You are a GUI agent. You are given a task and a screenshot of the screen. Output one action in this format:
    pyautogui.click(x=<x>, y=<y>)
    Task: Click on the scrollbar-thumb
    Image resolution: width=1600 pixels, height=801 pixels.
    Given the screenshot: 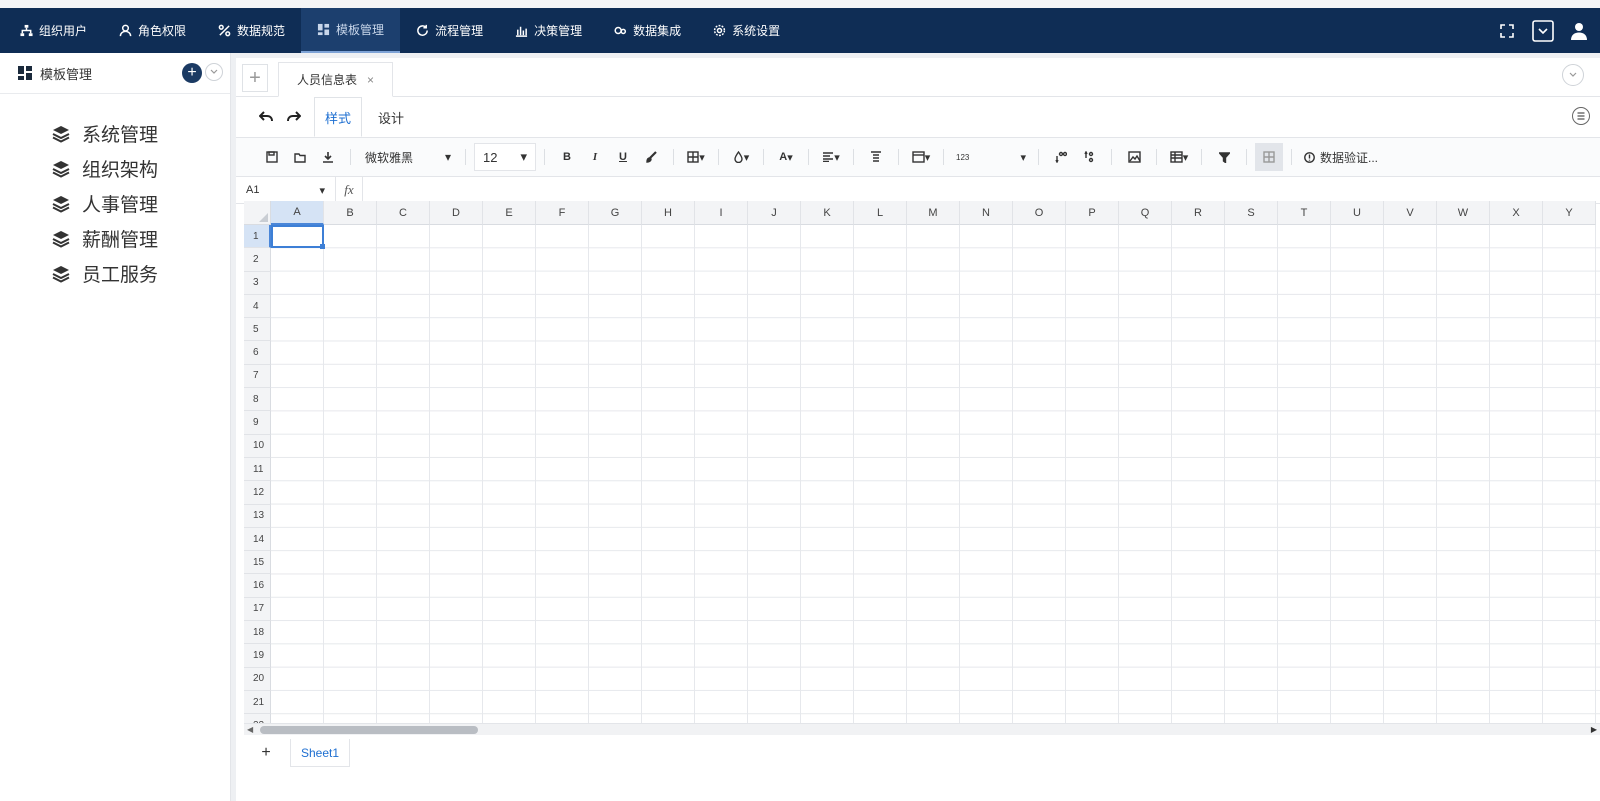 What is the action you would take?
    pyautogui.click(x=369, y=730)
    